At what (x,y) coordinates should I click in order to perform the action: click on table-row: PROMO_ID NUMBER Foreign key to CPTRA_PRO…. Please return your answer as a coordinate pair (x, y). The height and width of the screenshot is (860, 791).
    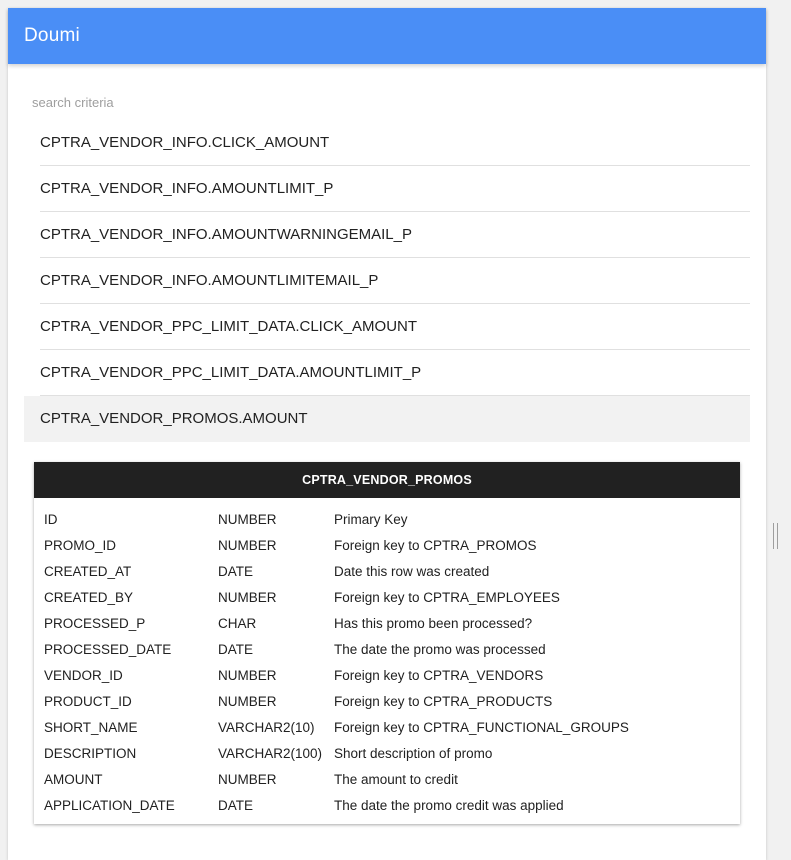
    Looking at the image, I should click on (387, 546).